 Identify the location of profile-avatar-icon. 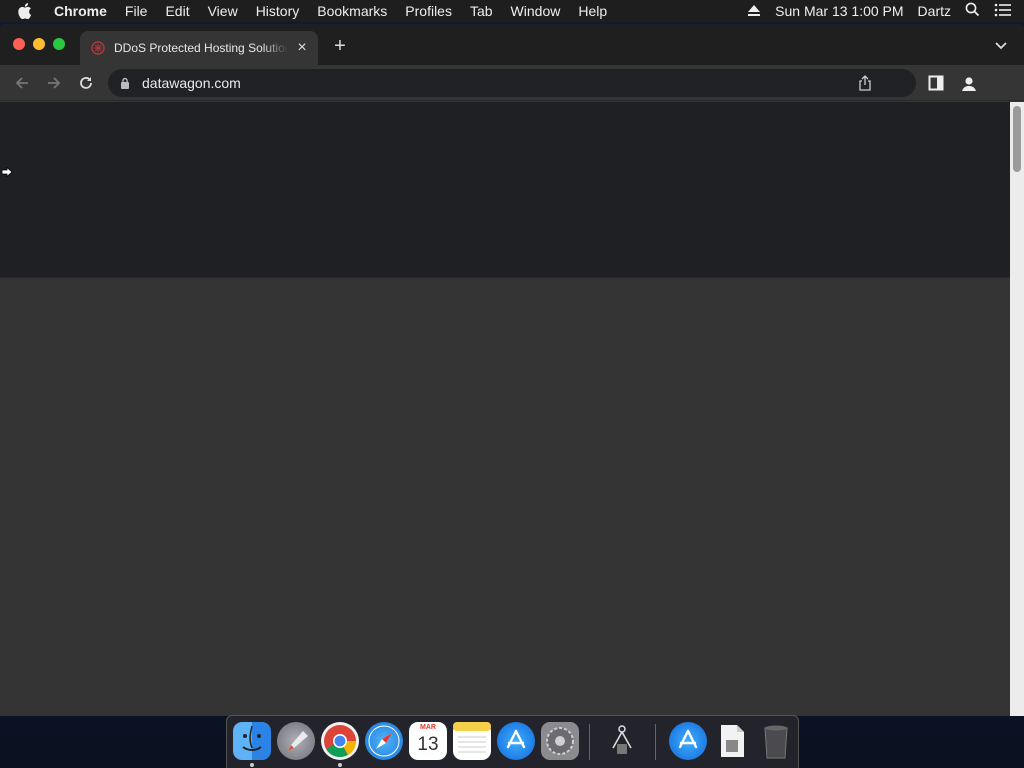
(969, 84).